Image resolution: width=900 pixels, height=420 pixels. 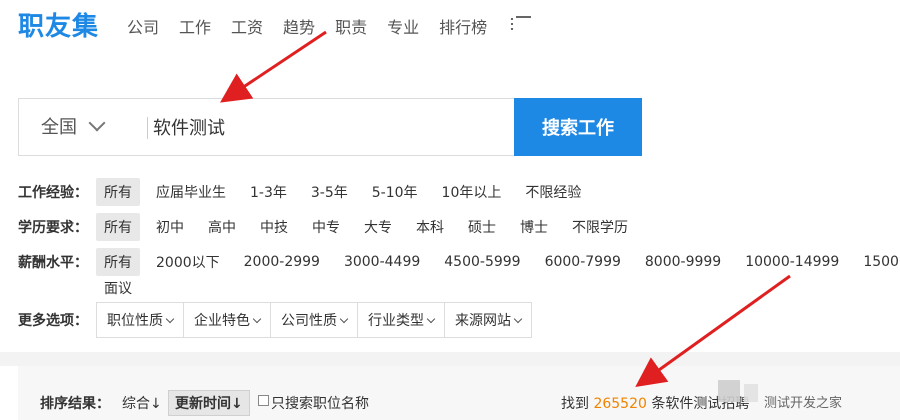 I want to click on dropdown-company-type: 公司性质, so click(x=314, y=320).